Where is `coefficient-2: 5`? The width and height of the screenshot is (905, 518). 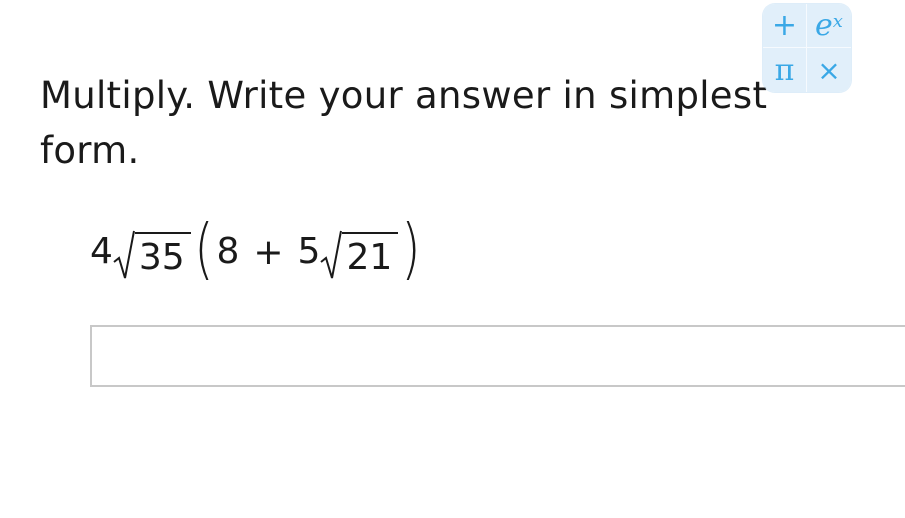
coefficient-2: 5 is located at coordinates (309, 251).